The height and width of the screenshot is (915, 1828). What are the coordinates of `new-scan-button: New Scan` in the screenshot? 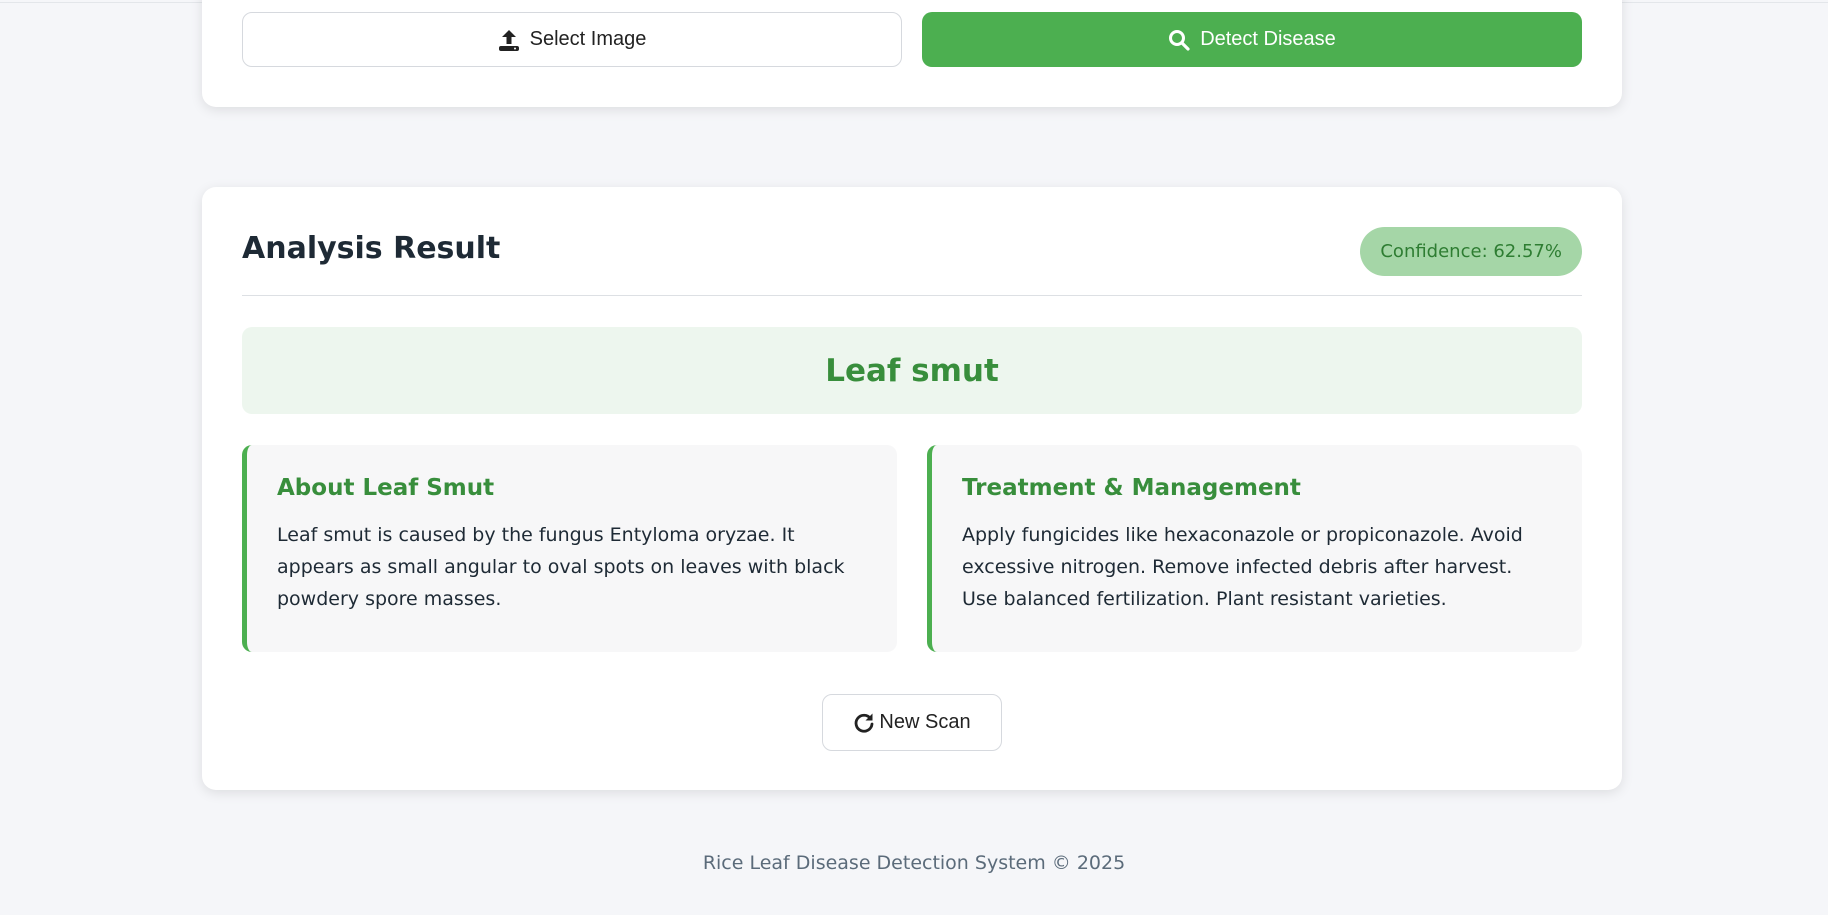 It's located at (912, 722).